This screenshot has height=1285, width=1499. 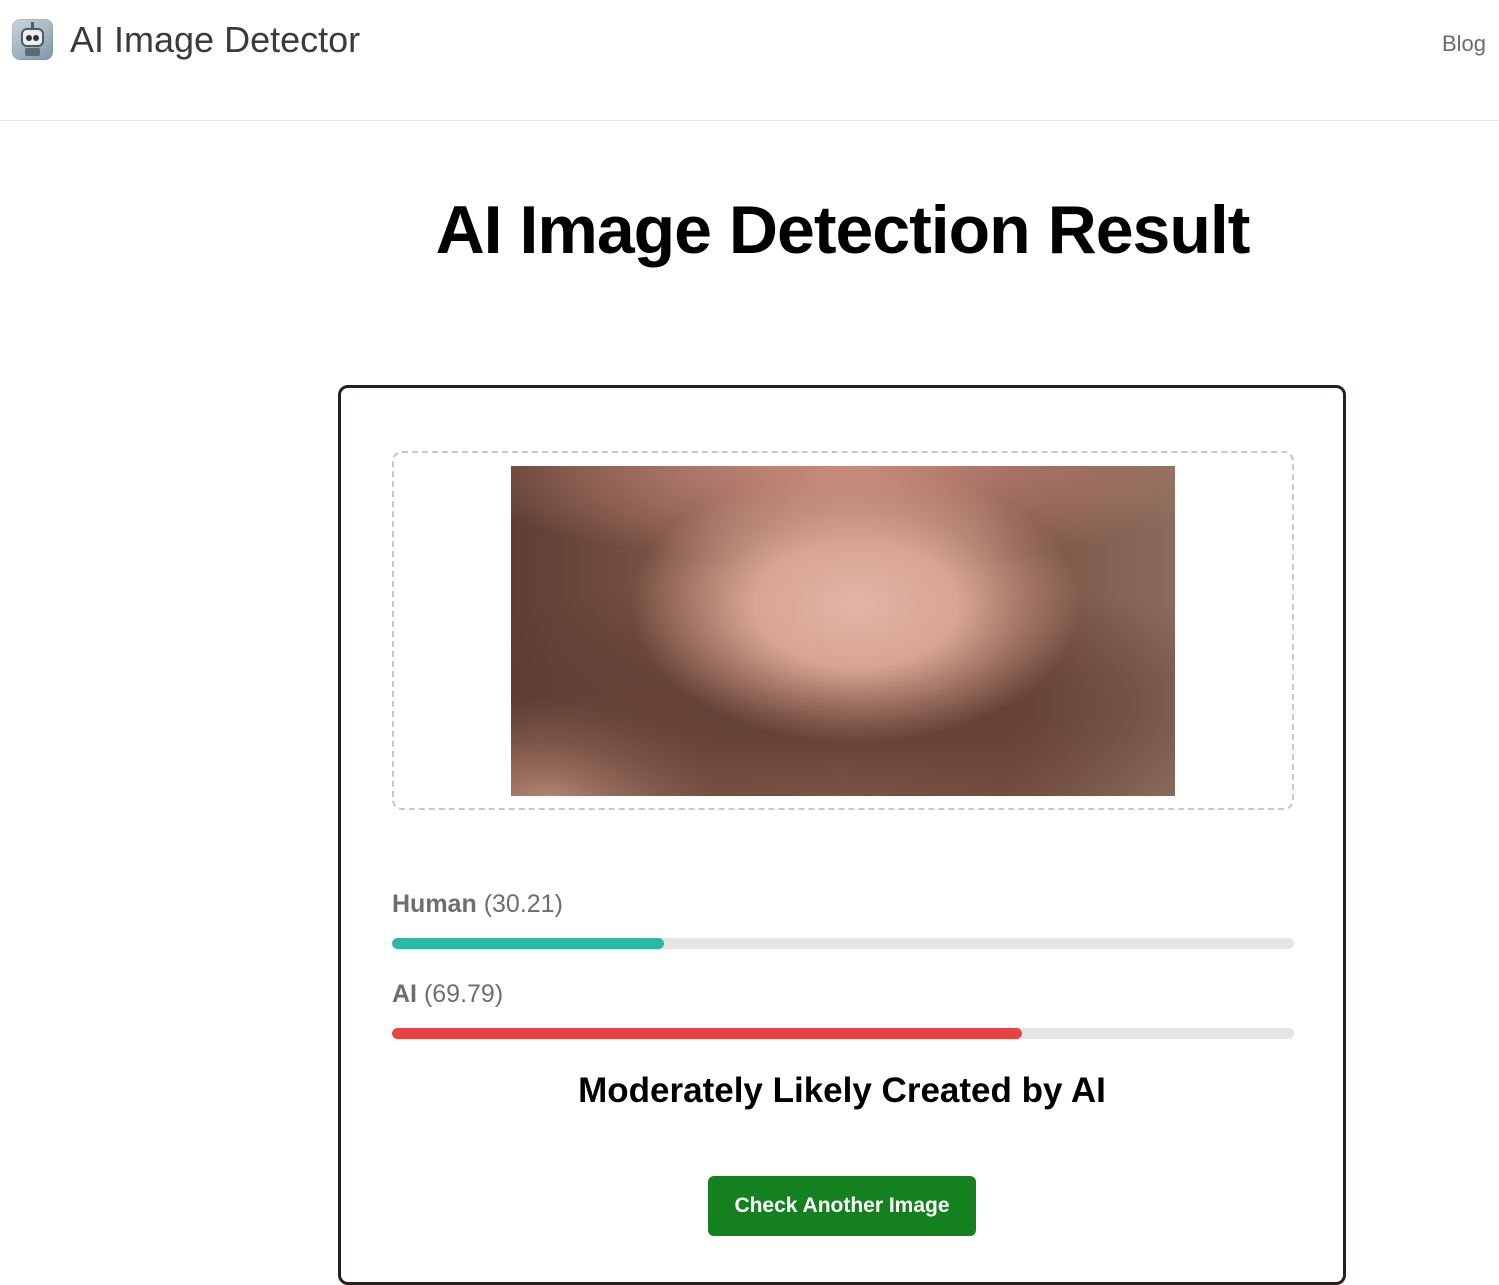 I want to click on uploaded-image-preview, so click(x=843, y=631).